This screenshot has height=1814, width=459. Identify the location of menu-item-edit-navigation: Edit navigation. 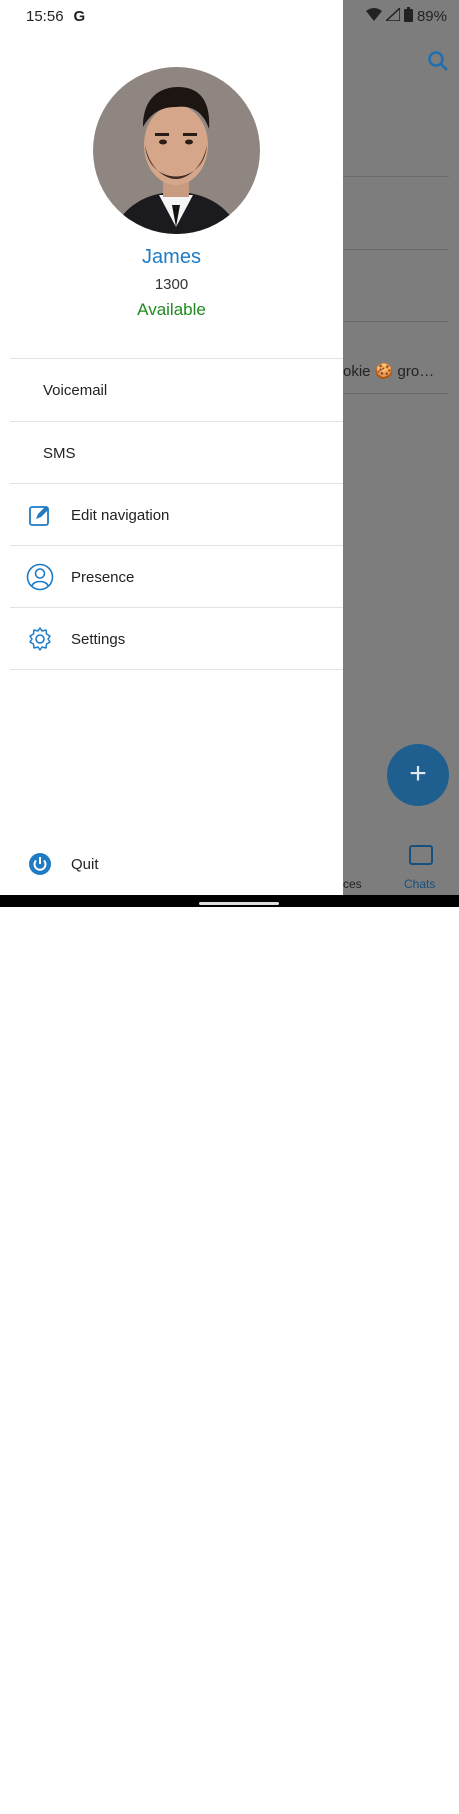
(176, 515).